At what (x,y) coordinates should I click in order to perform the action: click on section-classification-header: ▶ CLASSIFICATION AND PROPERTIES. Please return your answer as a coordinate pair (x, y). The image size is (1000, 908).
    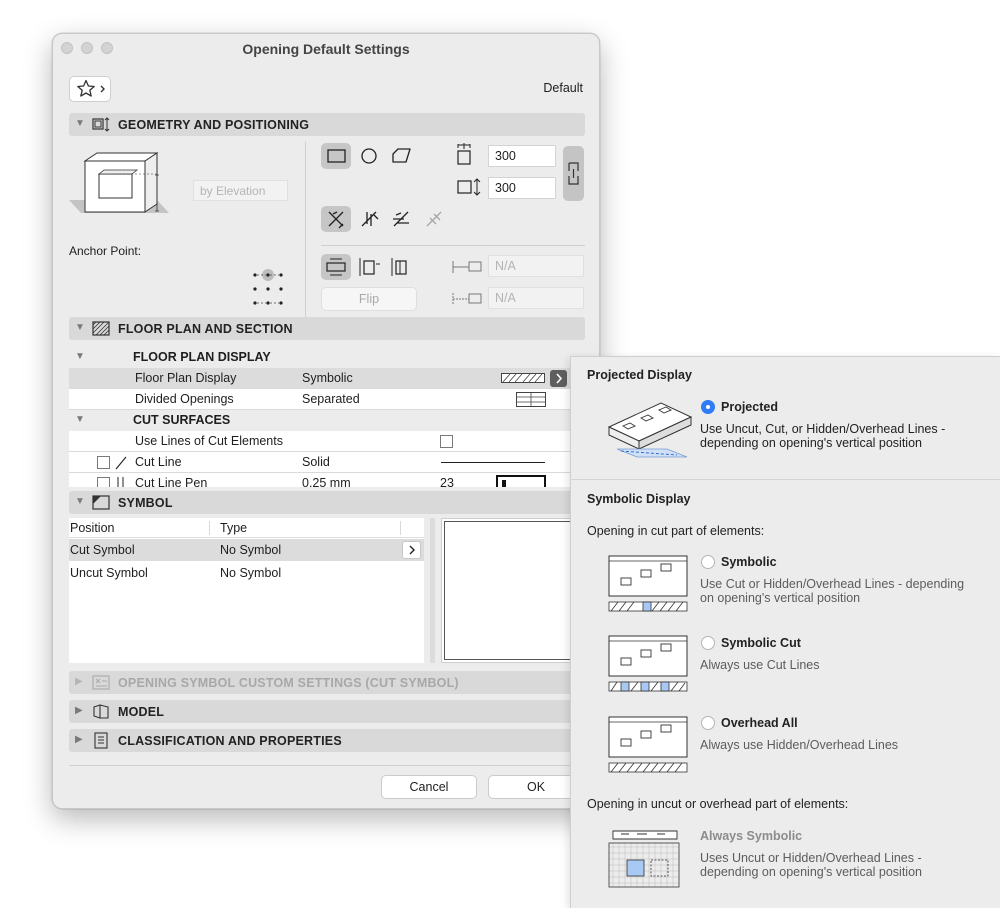
    Looking at the image, I should click on (327, 740).